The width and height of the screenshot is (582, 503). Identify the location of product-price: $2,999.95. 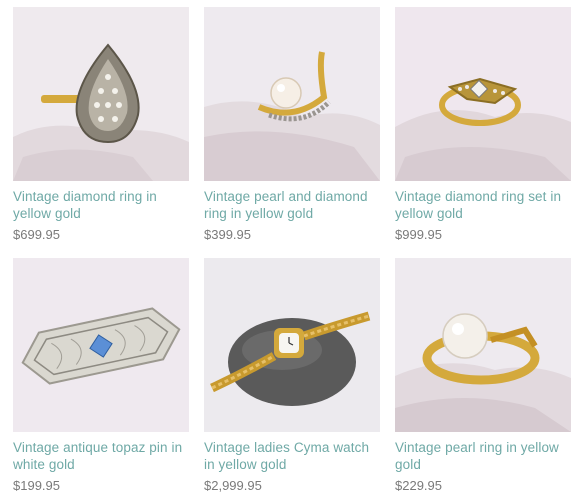
(233, 485).